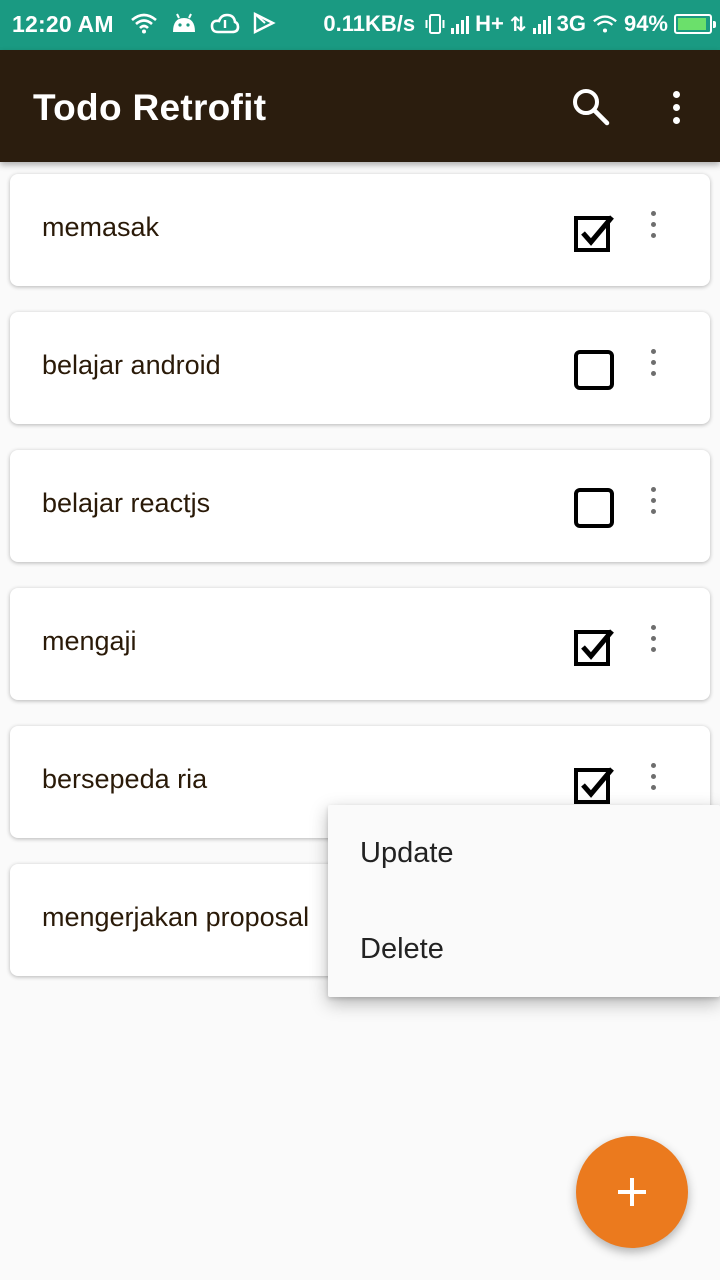 Image resolution: width=720 pixels, height=1280 pixels. What do you see at coordinates (63, 24) in the screenshot?
I see `status-time: 12:20 AM` at bounding box center [63, 24].